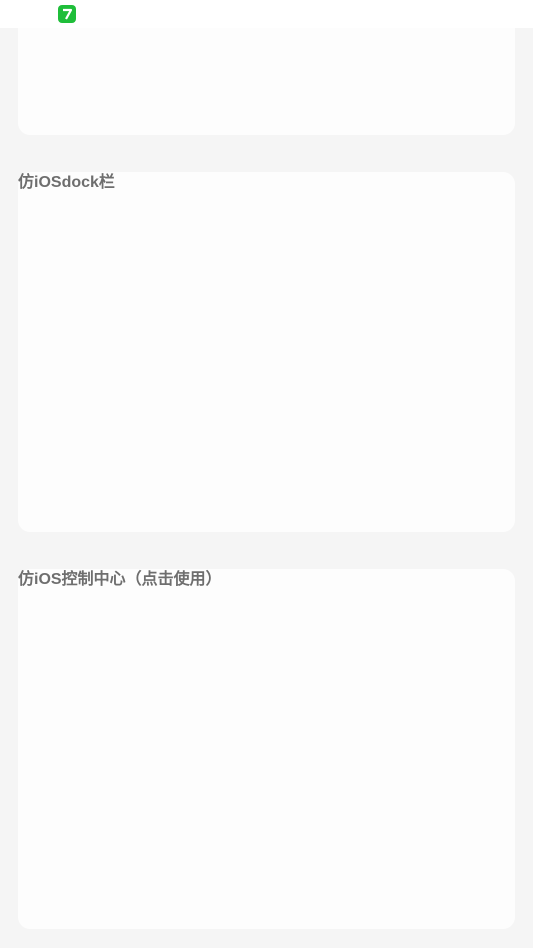 The image size is (533, 948). I want to click on control-center-section-title: 仿iOS控制中心（点击使用）, so click(120, 580).